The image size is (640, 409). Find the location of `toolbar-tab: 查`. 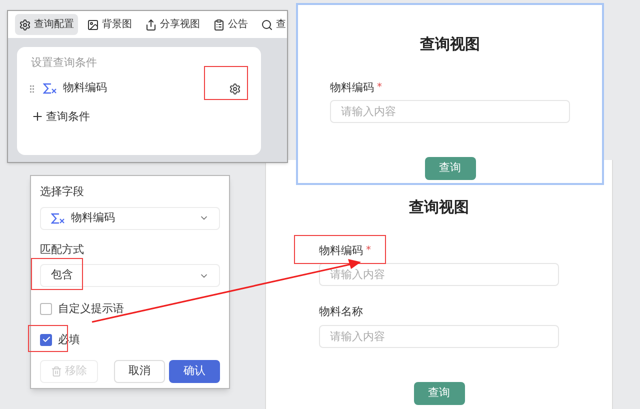

toolbar-tab: 查 is located at coordinates (272, 24).